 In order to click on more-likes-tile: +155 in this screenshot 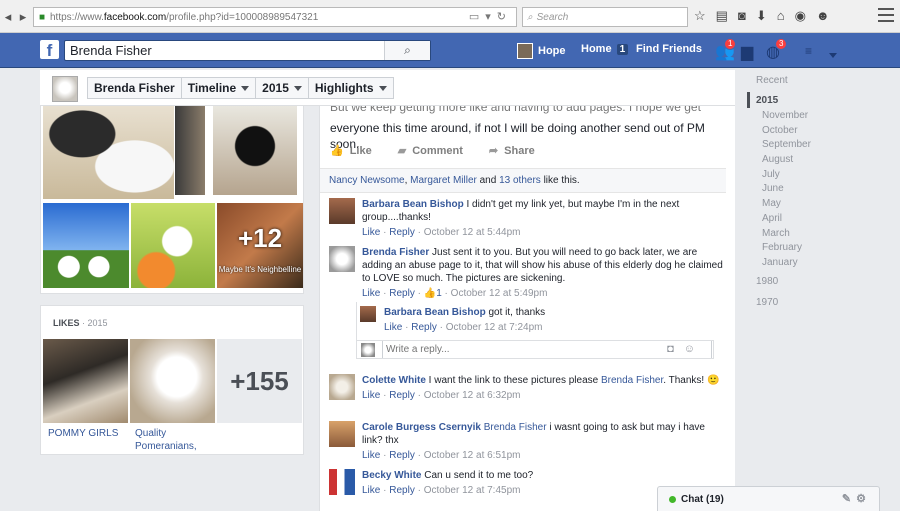, I will do `click(259, 381)`.